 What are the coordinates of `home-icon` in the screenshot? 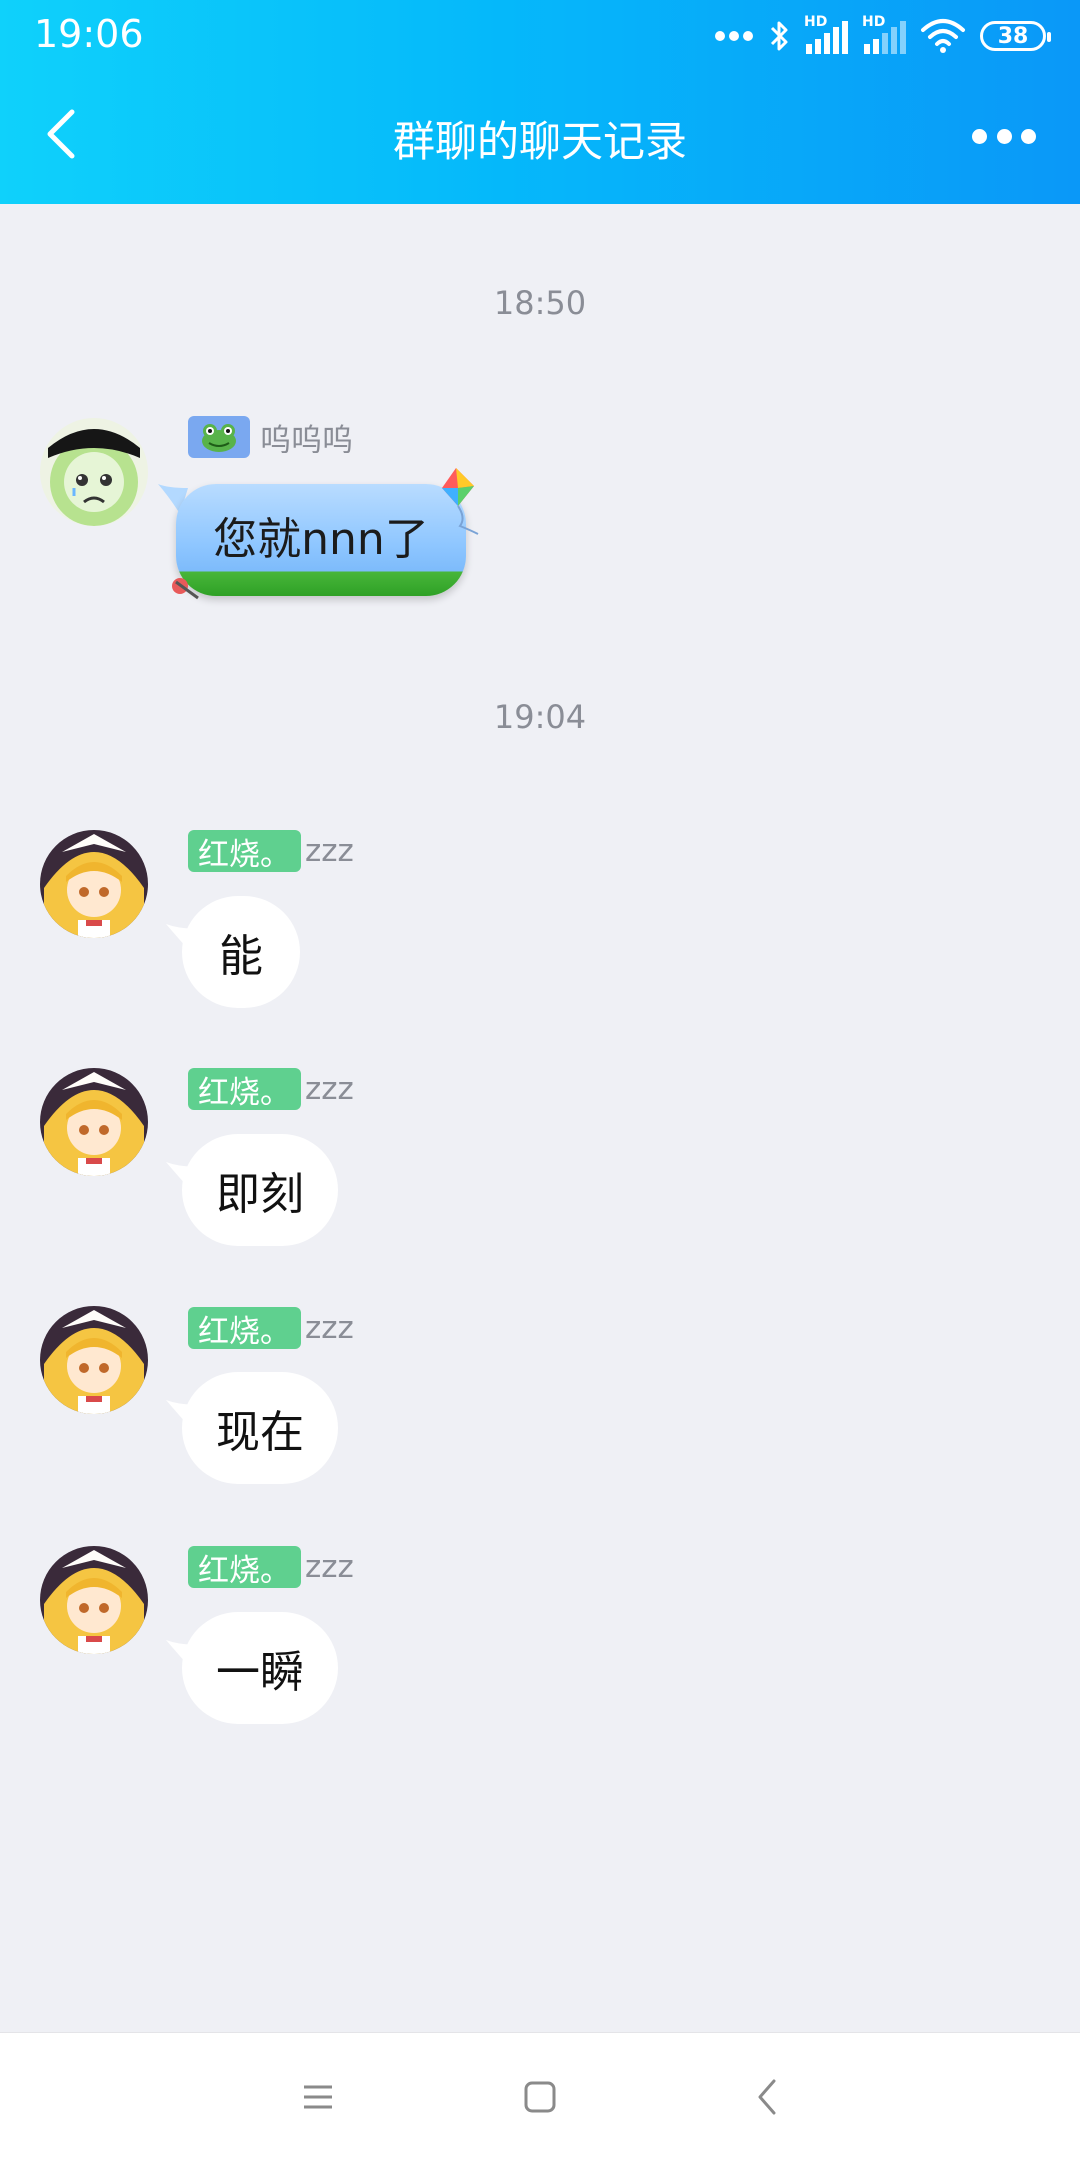 It's located at (540, 2097).